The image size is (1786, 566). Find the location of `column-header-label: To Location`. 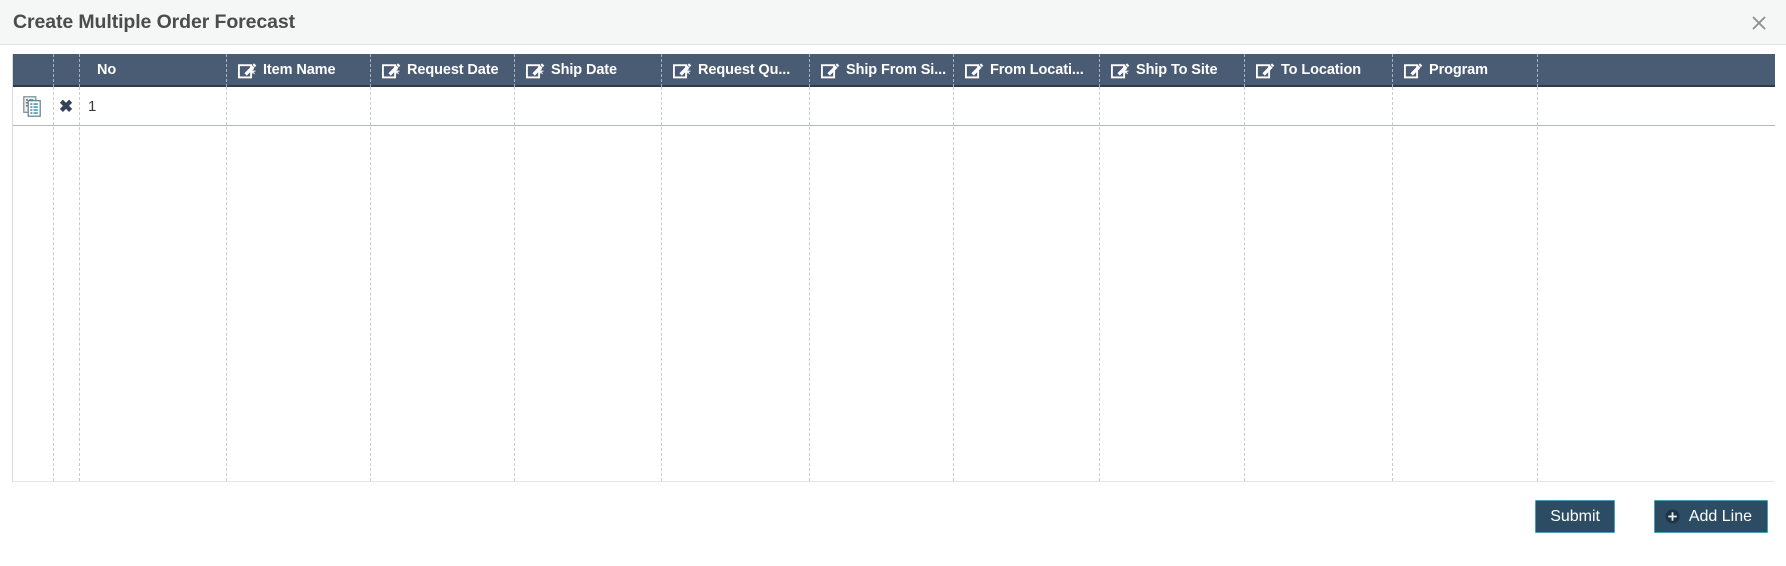

column-header-label: To Location is located at coordinates (1321, 70).